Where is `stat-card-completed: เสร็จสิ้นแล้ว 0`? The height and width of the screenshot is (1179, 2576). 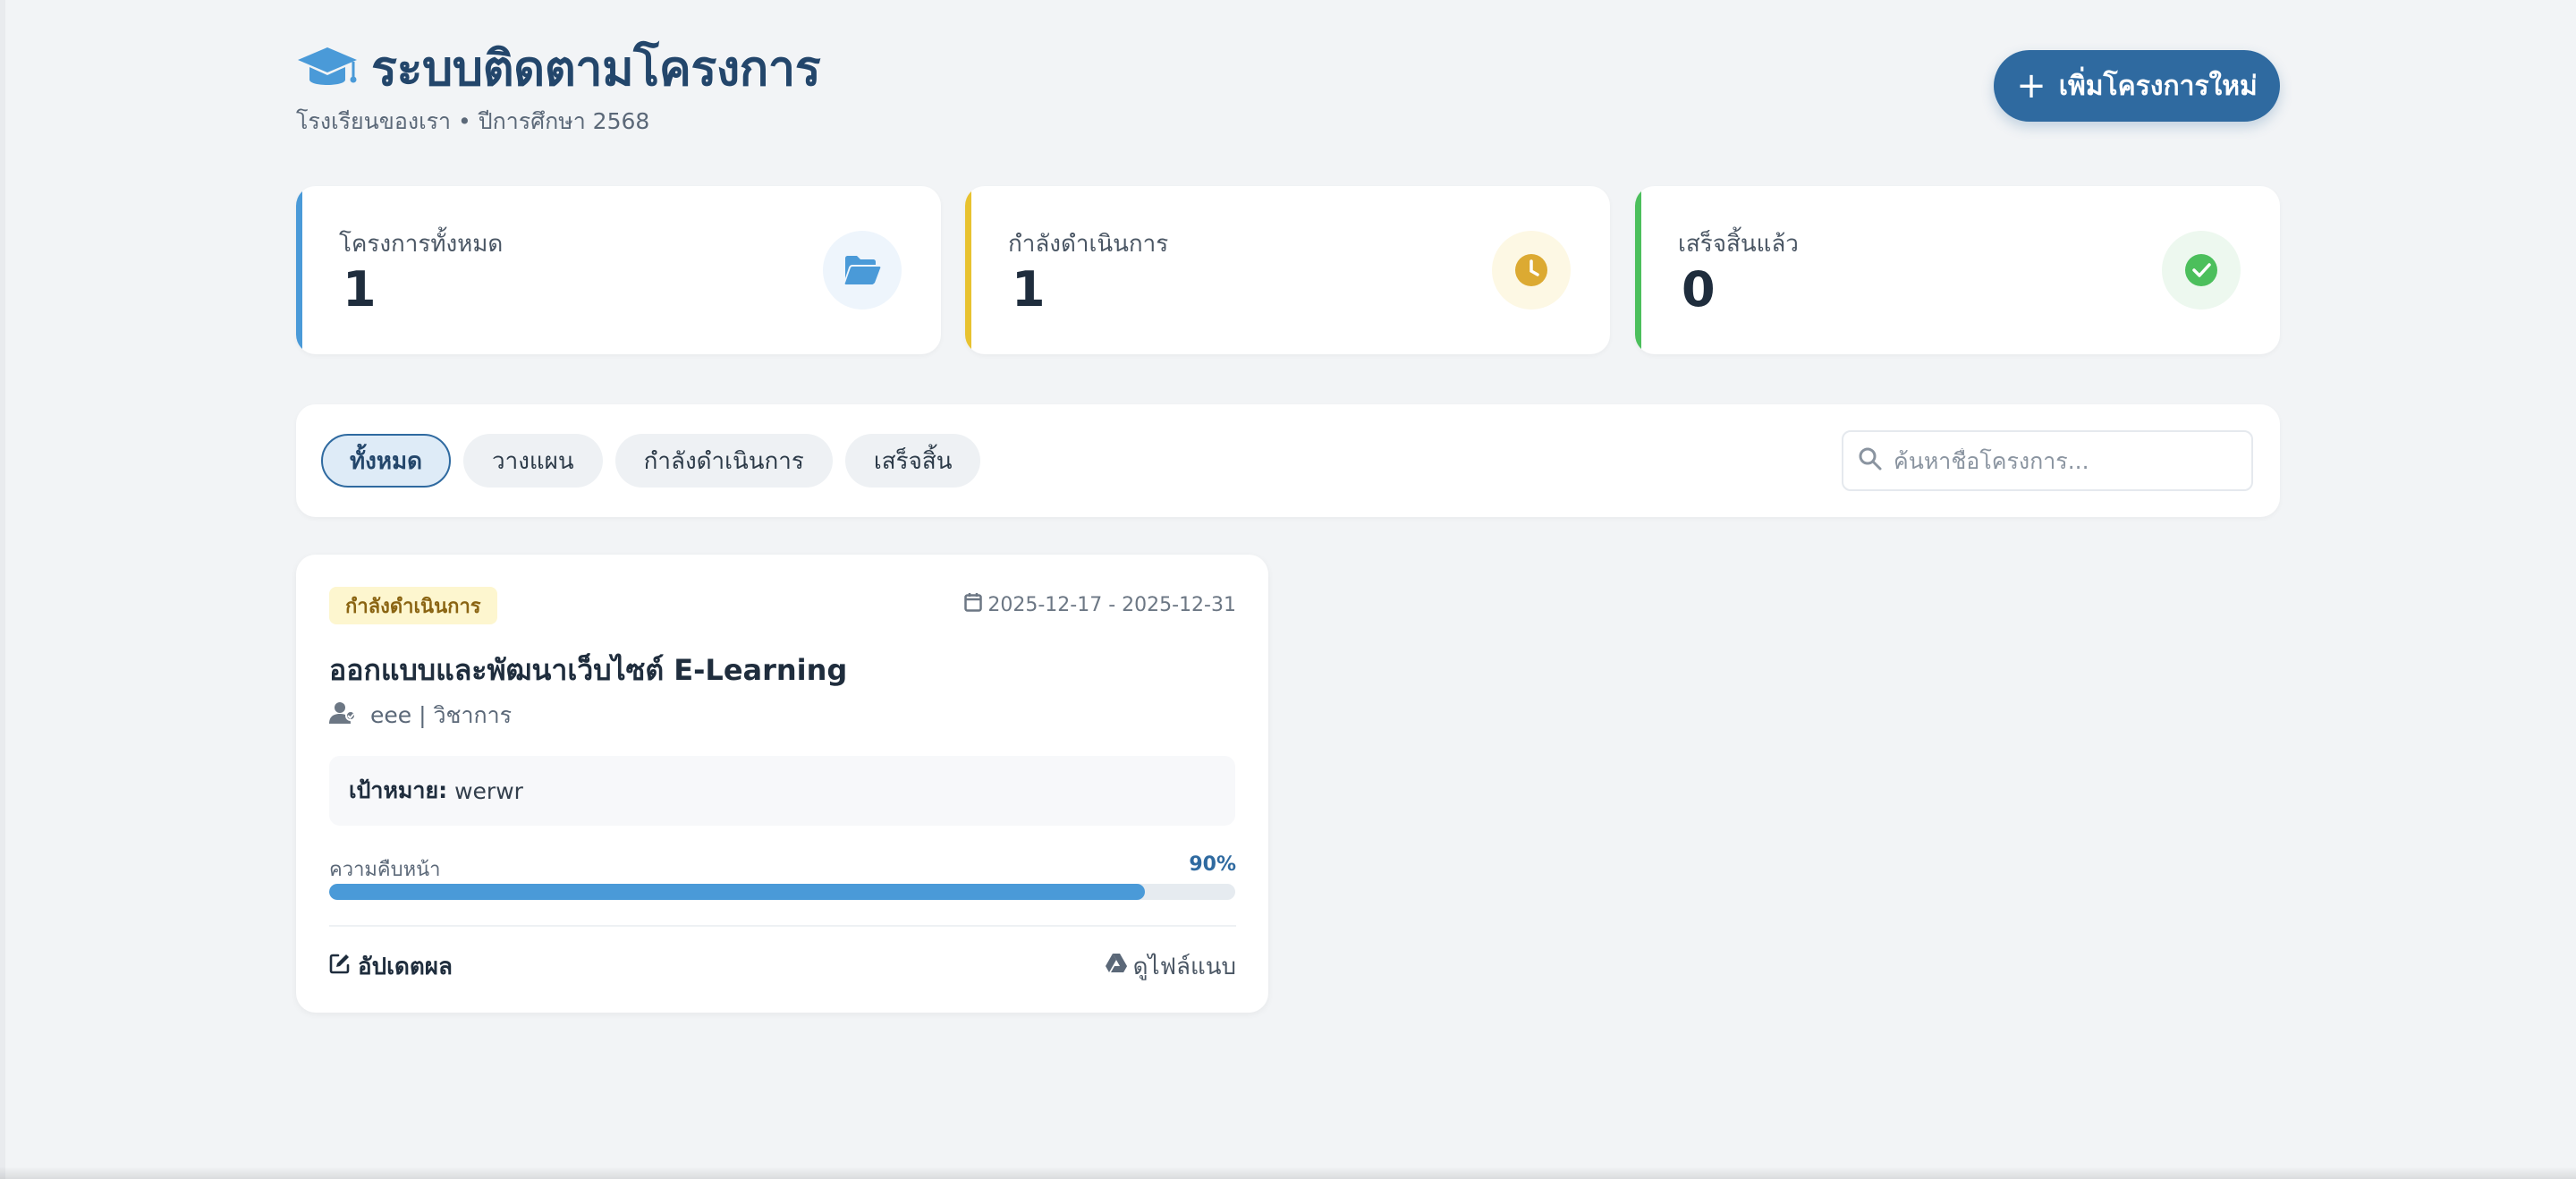 stat-card-completed: เสร็จสิ้นแล้ว 0 is located at coordinates (1957, 270).